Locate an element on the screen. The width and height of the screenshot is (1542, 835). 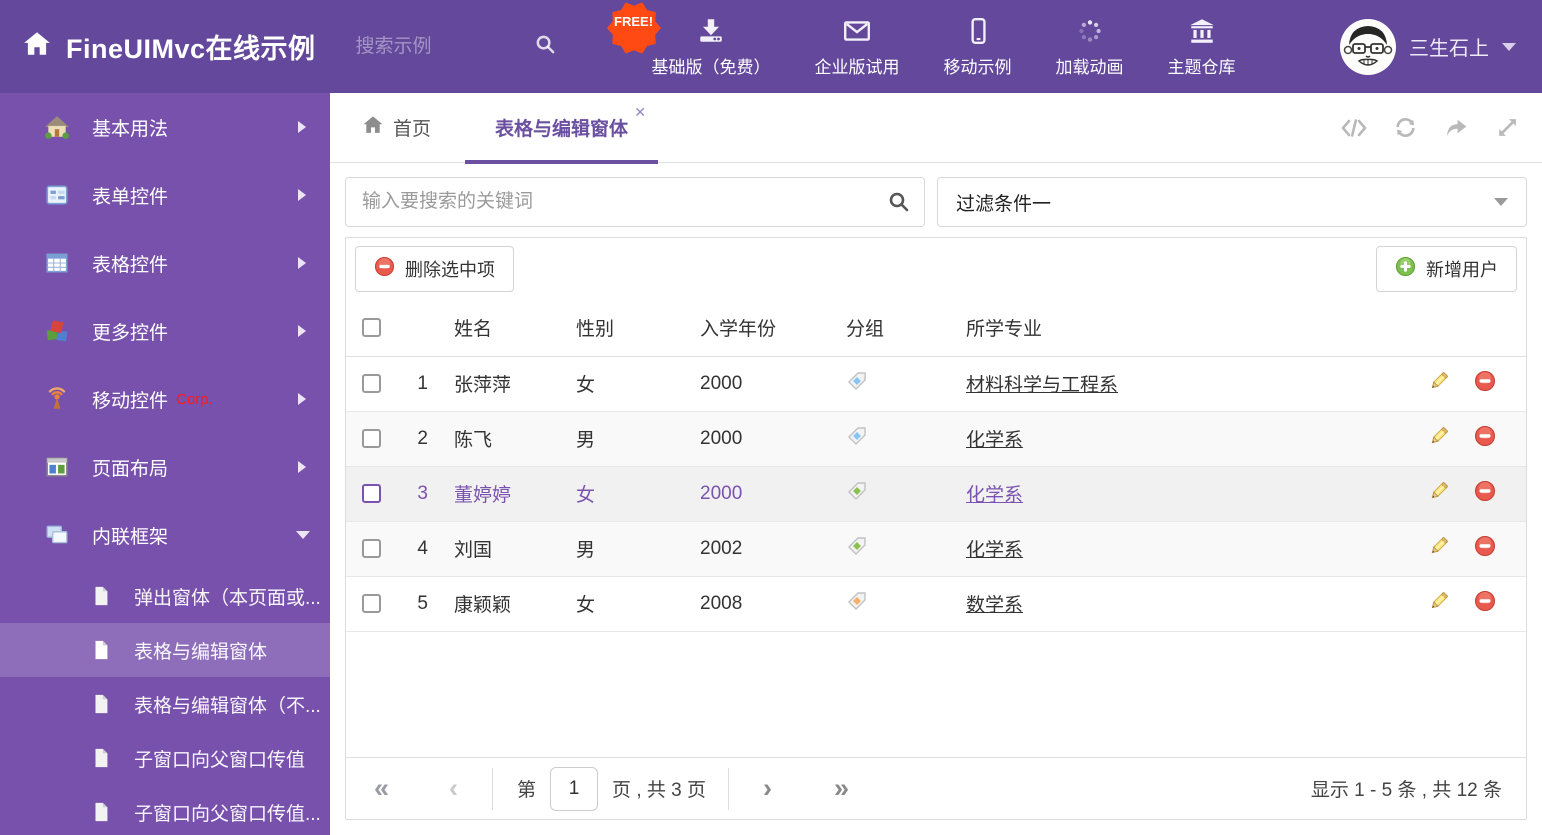
sidebar-item-label: 移动控件 is located at coordinates (130, 401).